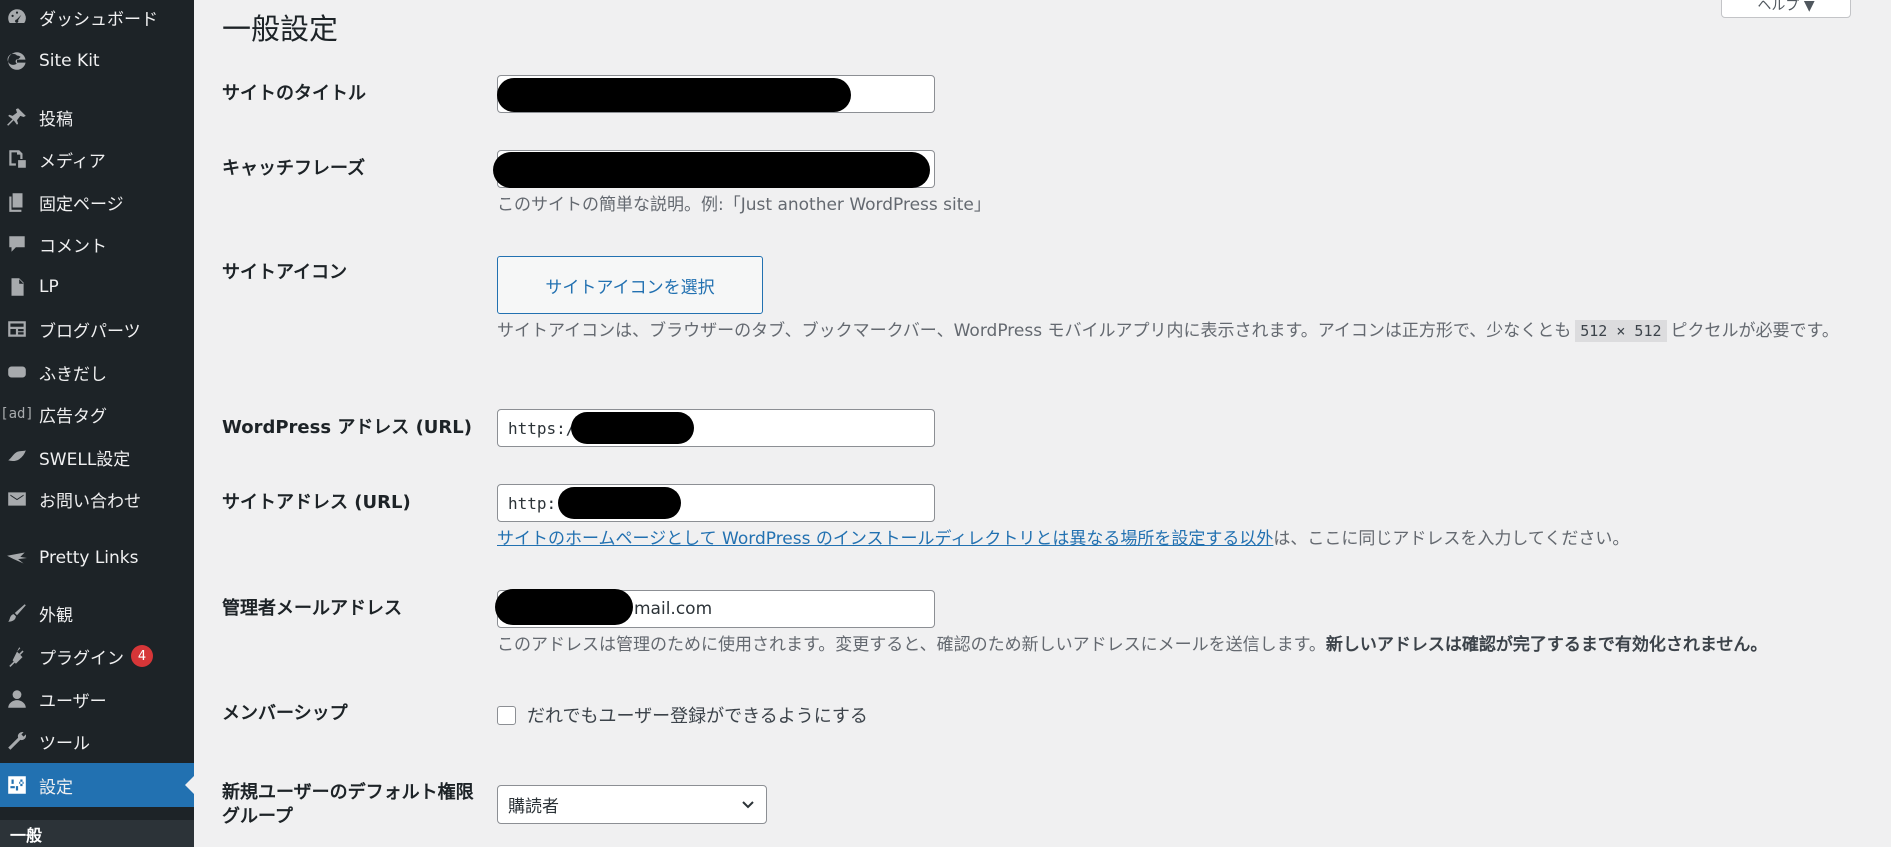 This screenshot has width=1891, height=847. Describe the element at coordinates (81, 204) in the screenshot. I see `sidebar-item-label: 固定ページ` at that location.